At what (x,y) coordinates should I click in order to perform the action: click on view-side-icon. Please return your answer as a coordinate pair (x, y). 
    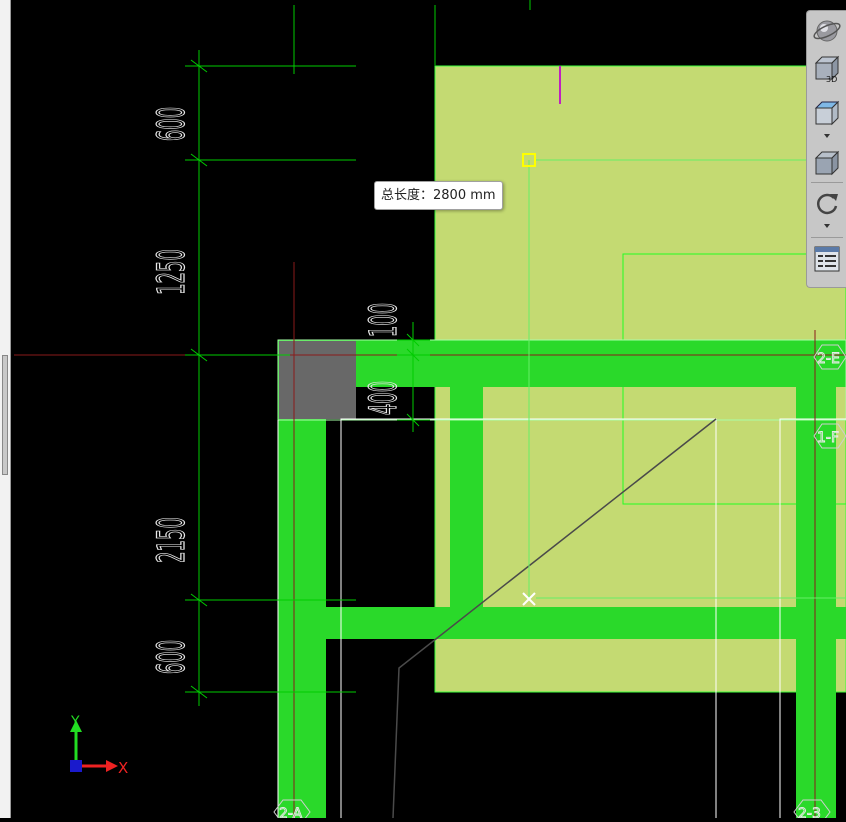
    Looking at the image, I should click on (827, 163).